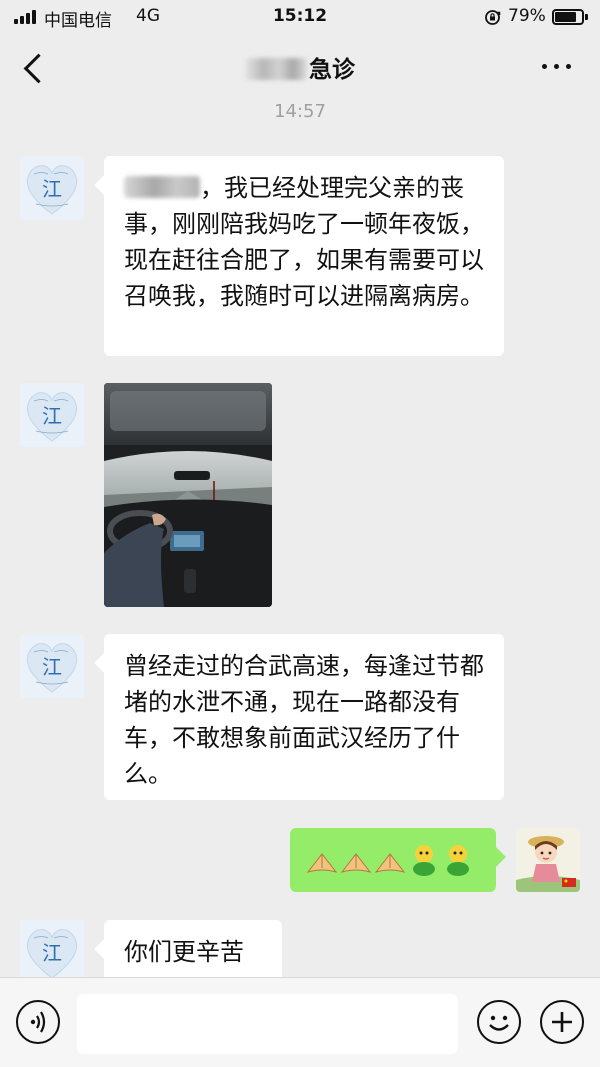  I want to click on message-bubble-5: 你们更辛苦, so click(193, 952).